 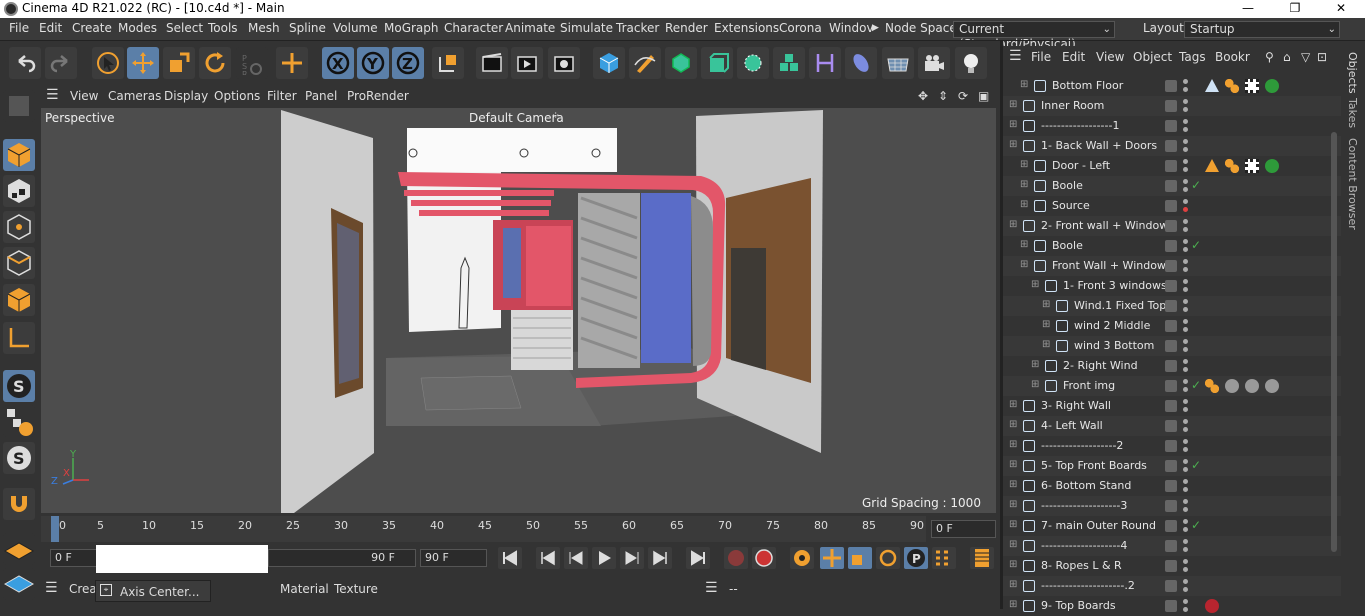 What do you see at coordinates (1172, 506) in the screenshot?
I see `object-row: ⊞ --------------------3` at bounding box center [1172, 506].